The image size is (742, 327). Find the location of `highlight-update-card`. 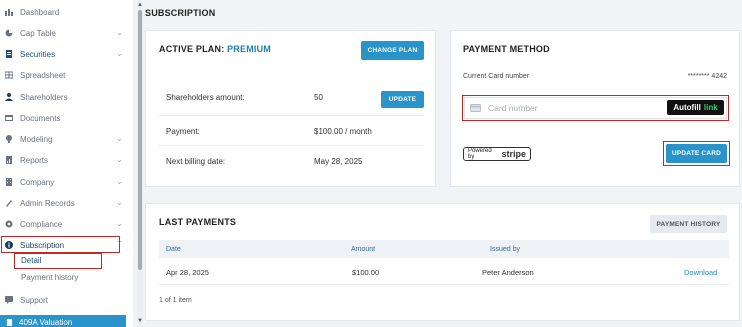

highlight-update-card is located at coordinates (696, 153).